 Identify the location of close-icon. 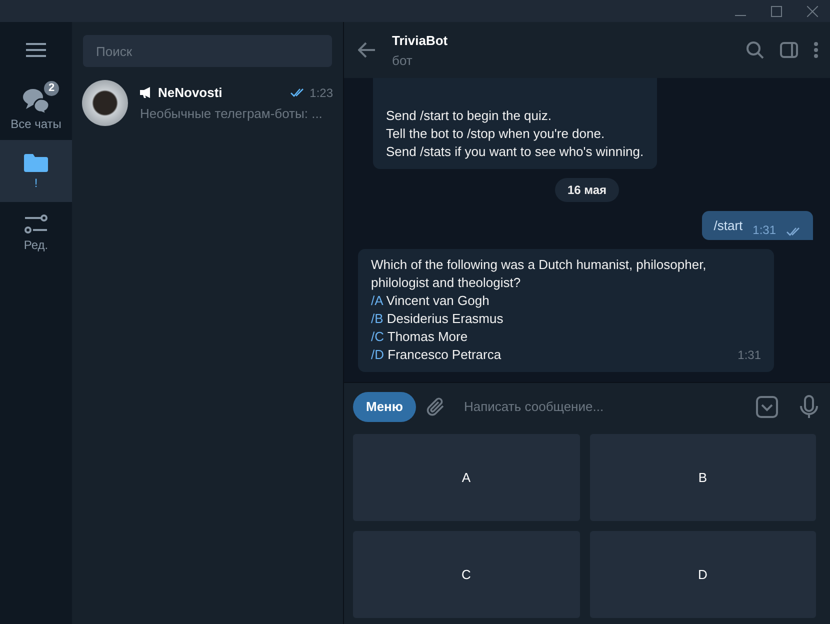
(812, 11).